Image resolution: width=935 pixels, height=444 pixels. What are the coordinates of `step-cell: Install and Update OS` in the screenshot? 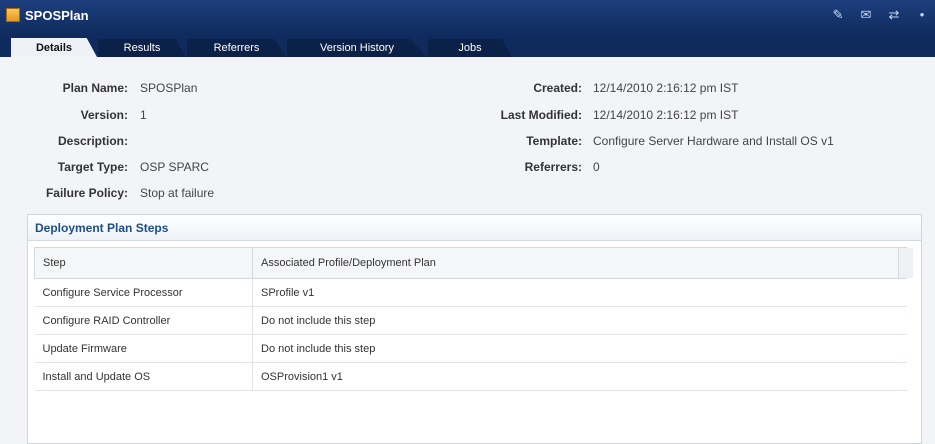 It's located at (143, 376).